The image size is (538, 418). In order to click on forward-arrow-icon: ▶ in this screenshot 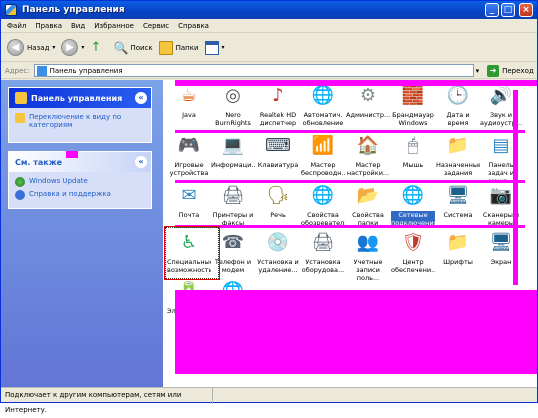, I will do `click(70, 47)`.